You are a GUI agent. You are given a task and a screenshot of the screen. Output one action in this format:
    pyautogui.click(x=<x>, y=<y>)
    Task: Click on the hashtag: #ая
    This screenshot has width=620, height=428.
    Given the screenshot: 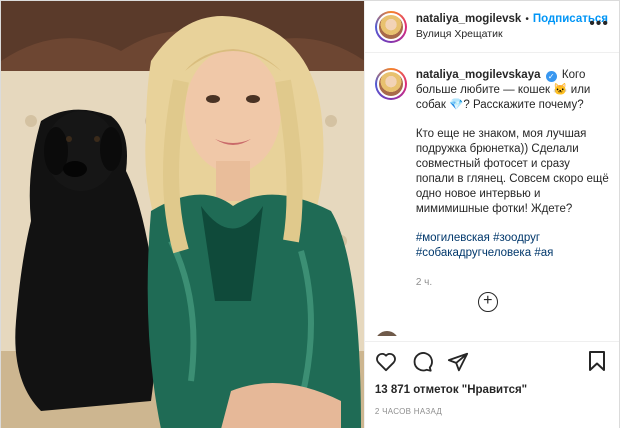 What is the action you would take?
    pyautogui.click(x=543, y=253)
    